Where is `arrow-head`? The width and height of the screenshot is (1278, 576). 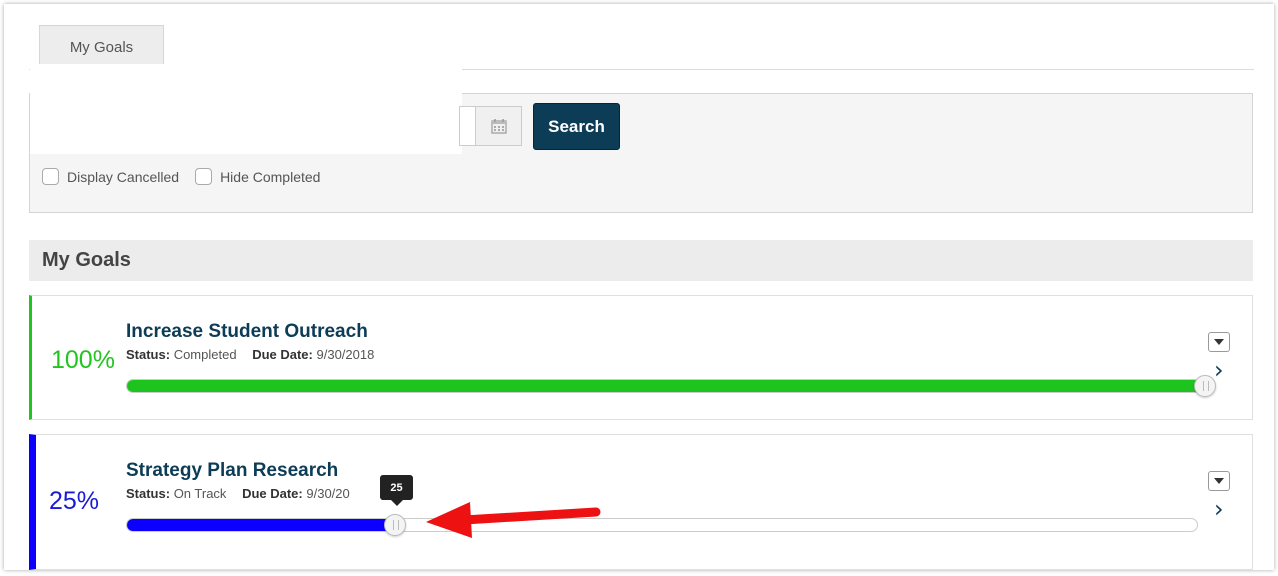 arrow-head is located at coordinates (449, 520).